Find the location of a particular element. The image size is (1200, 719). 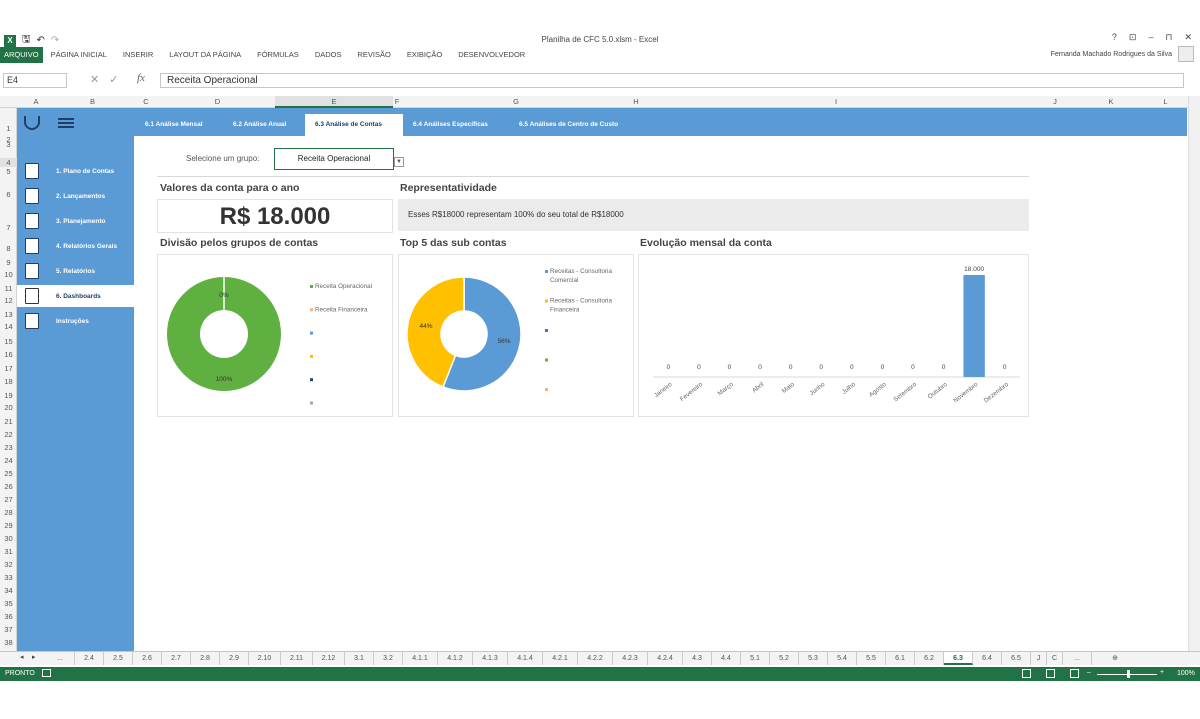

column-header: B is located at coordinates (92, 102).